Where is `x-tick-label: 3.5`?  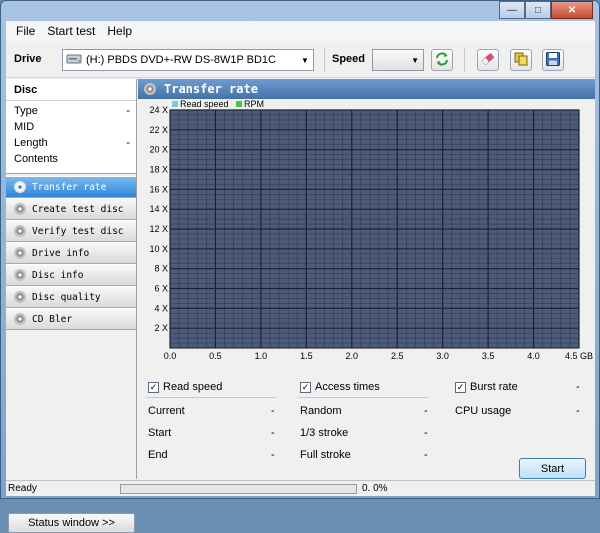
x-tick-label: 3.5 is located at coordinates (488, 356).